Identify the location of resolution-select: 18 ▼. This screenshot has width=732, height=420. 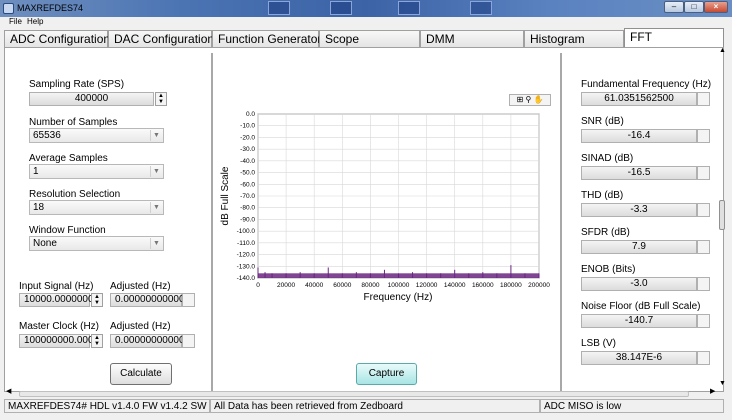
(96, 207).